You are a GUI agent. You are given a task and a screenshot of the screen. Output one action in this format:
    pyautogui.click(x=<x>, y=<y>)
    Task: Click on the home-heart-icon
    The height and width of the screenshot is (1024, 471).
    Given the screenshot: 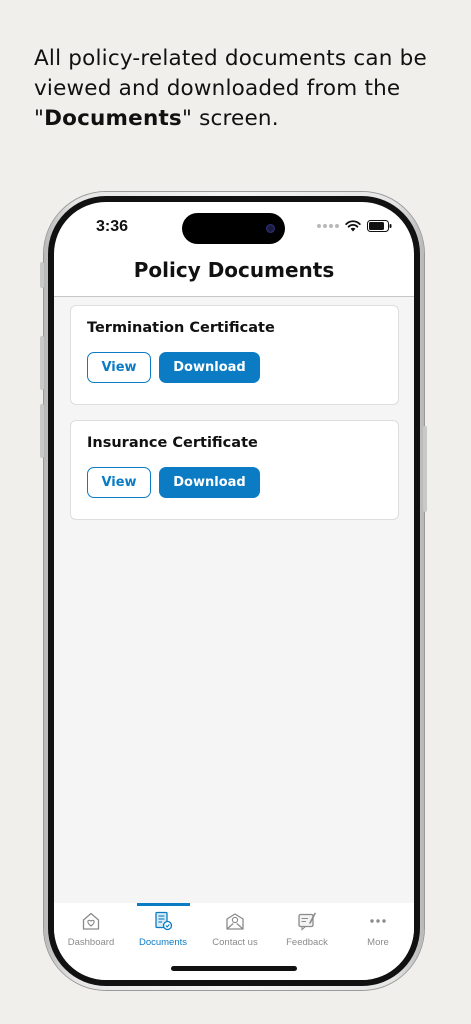 What is the action you would take?
    pyautogui.click(x=91, y=921)
    